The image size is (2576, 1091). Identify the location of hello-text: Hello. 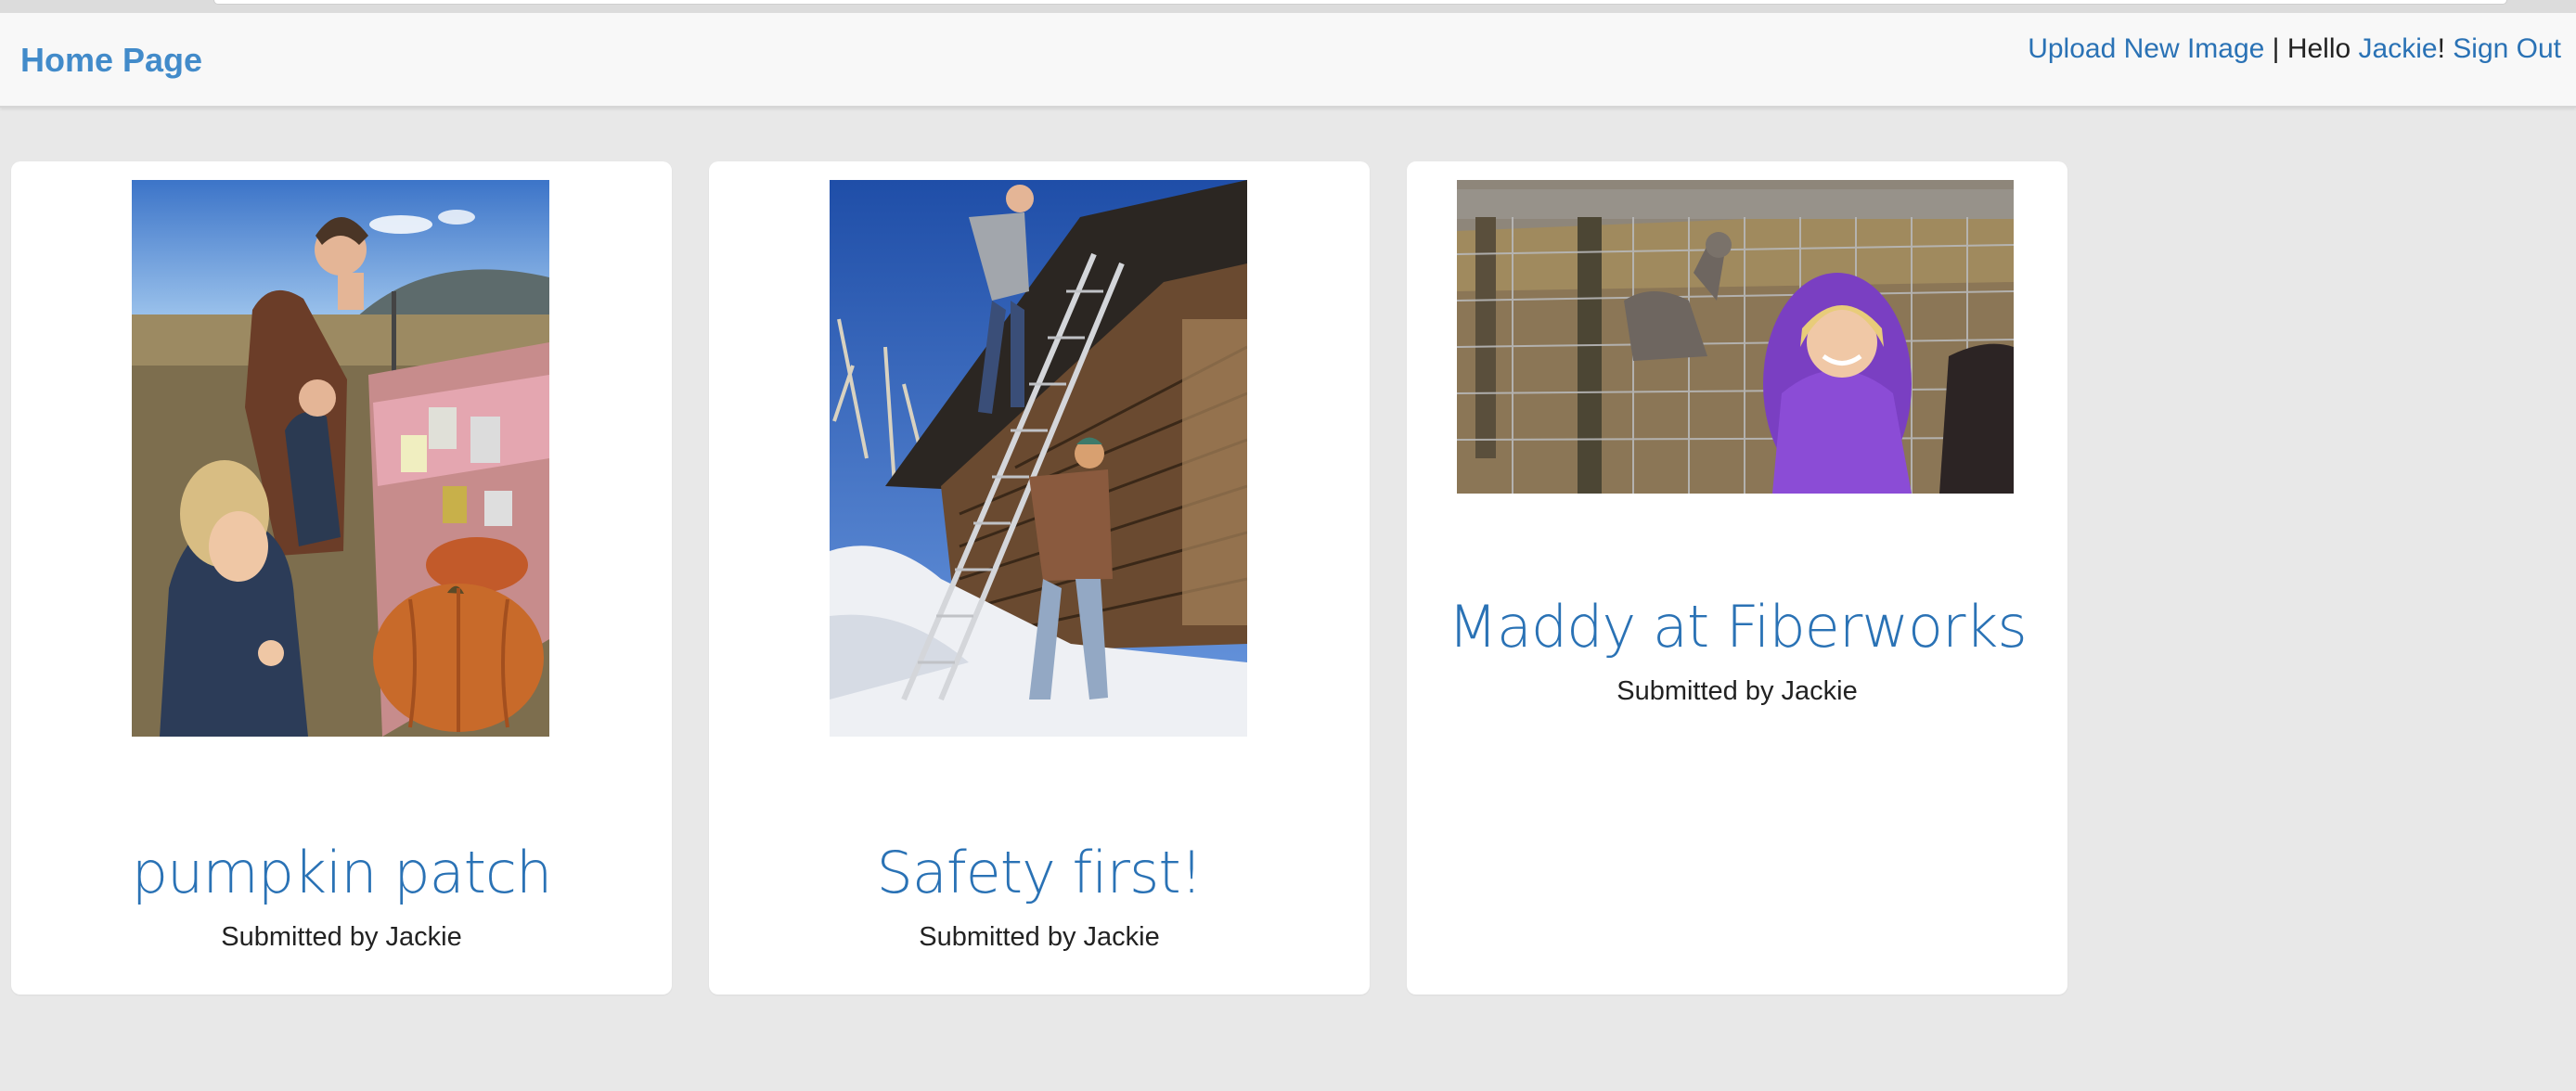
(2318, 48).